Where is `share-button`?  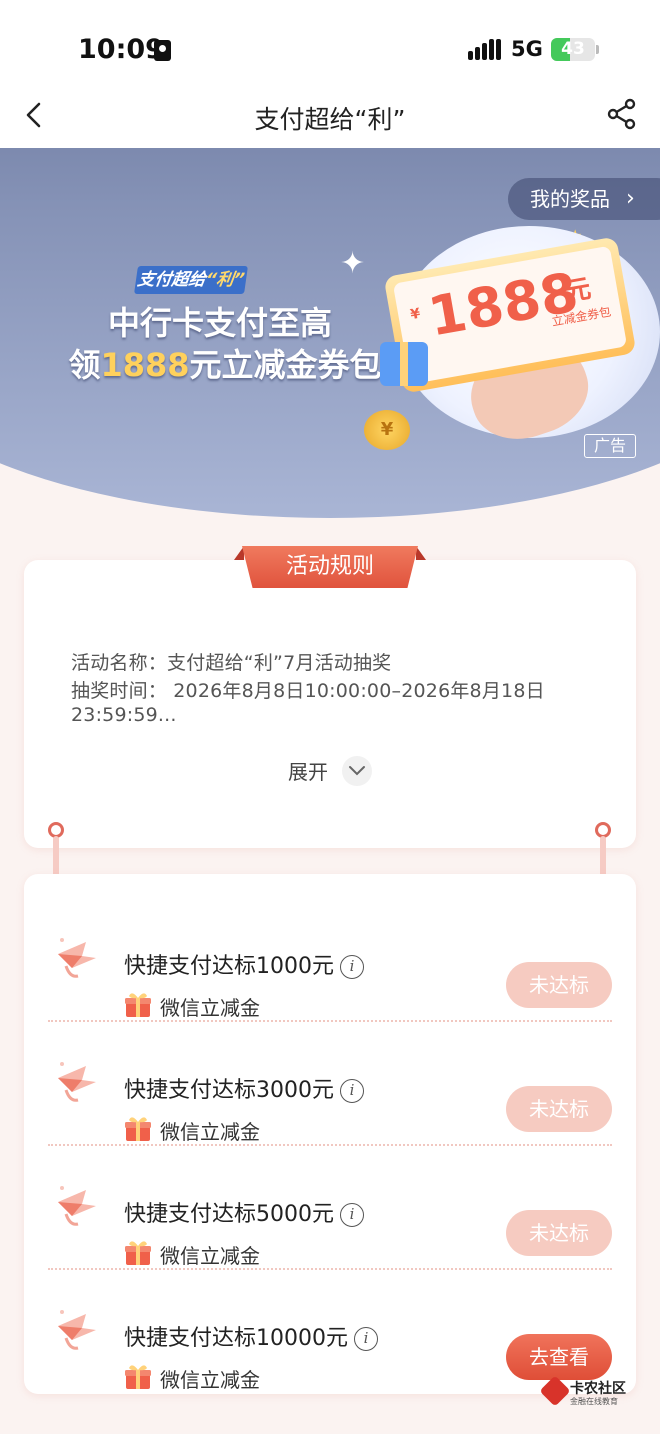 share-button is located at coordinates (622, 114).